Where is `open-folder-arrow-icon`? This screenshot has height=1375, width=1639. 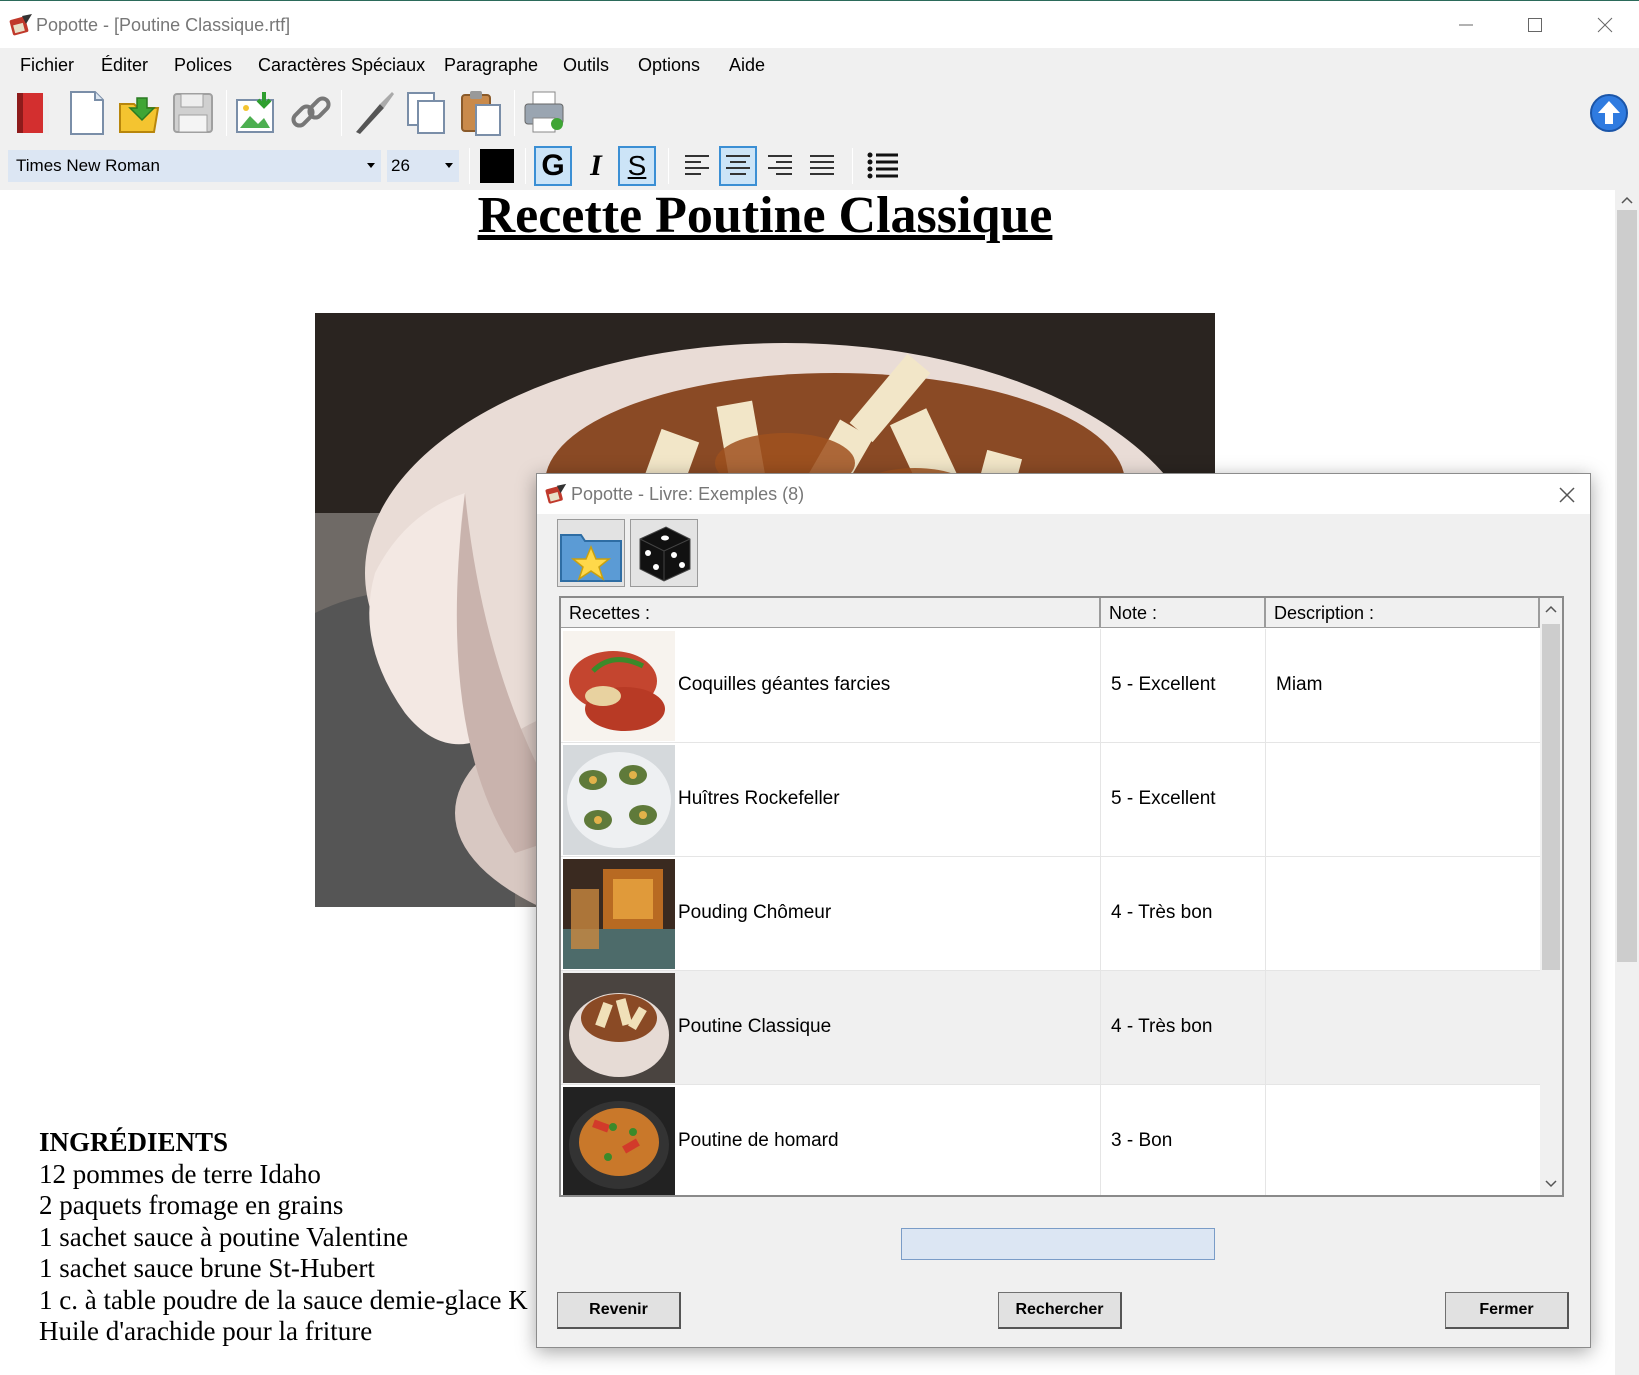
open-folder-arrow-icon is located at coordinates (139, 115).